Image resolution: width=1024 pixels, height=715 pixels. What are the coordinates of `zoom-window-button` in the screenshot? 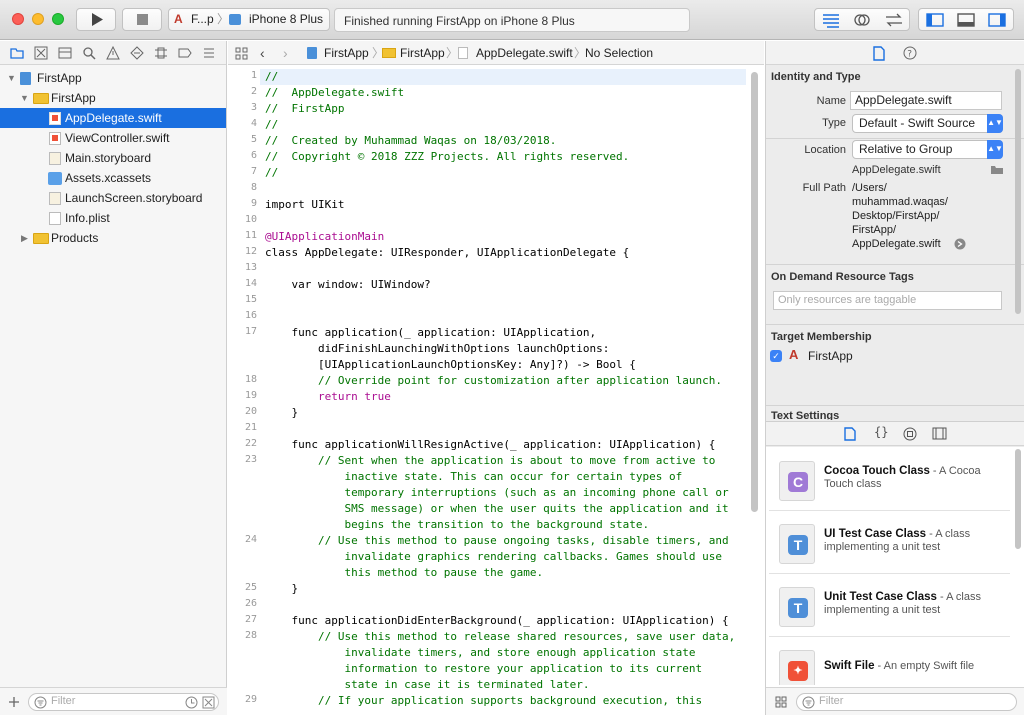 It's located at (58, 19).